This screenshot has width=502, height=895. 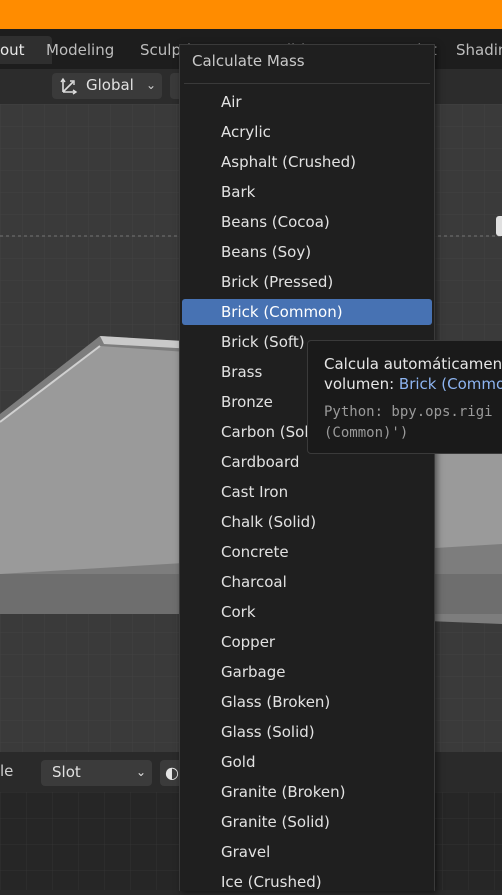 What do you see at coordinates (7, 771) in the screenshot?
I see `editor-type-label: le` at bounding box center [7, 771].